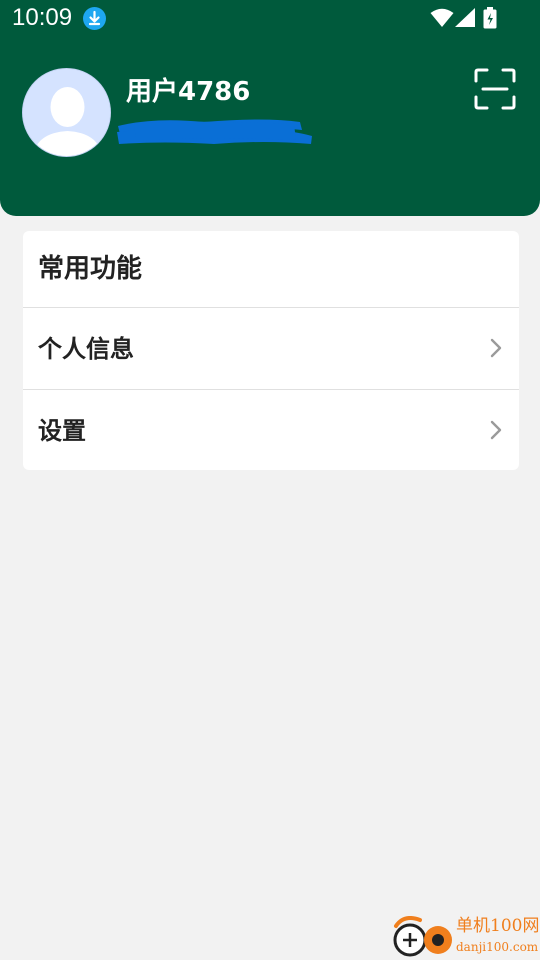 This screenshot has height=960, width=540. I want to click on signal-icon, so click(465, 20).